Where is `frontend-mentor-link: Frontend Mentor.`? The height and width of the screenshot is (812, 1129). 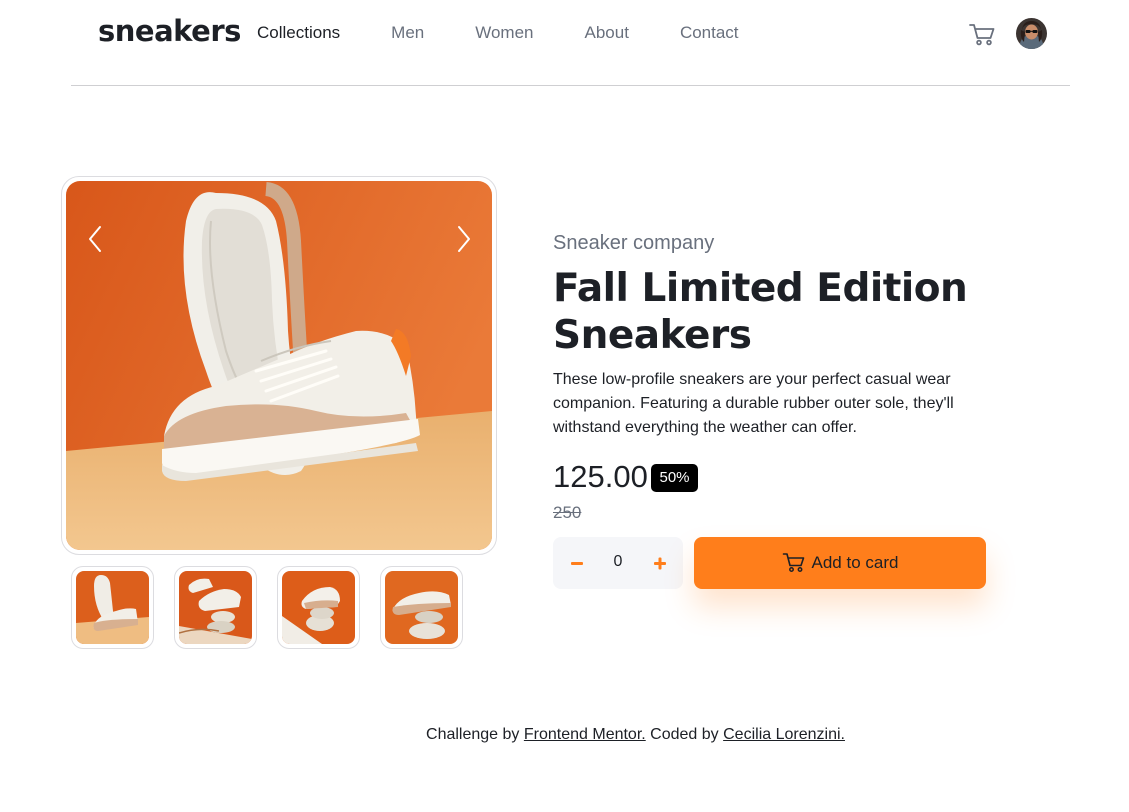 frontend-mentor-link: Frontend Mentor. is located at coordinates (585, 734).